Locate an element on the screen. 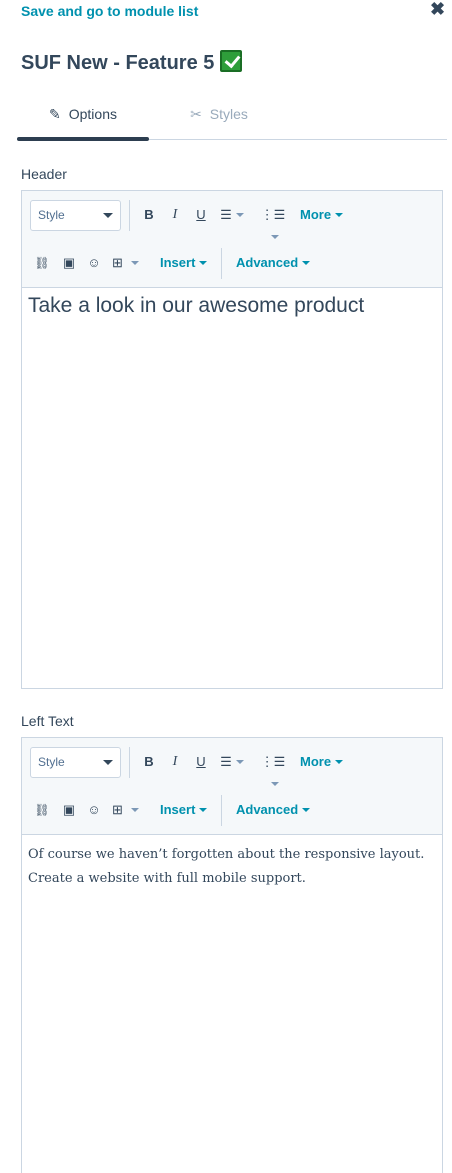 The width and height of the screenshot is (452, 1173). module-title: SUF New - Feature 5 is located at coordinates (132, 62).